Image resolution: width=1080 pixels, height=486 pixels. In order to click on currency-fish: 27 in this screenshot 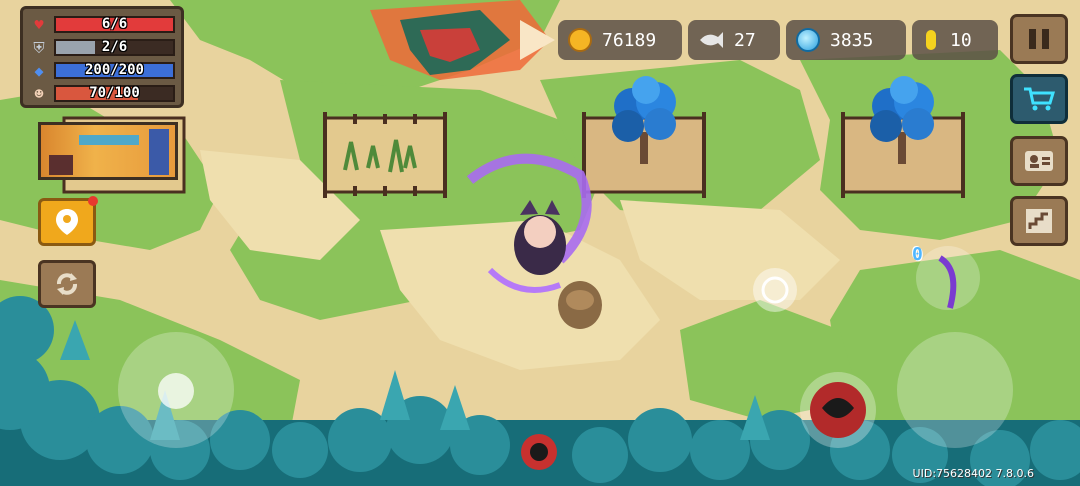, I will do `click(734, 40)`.